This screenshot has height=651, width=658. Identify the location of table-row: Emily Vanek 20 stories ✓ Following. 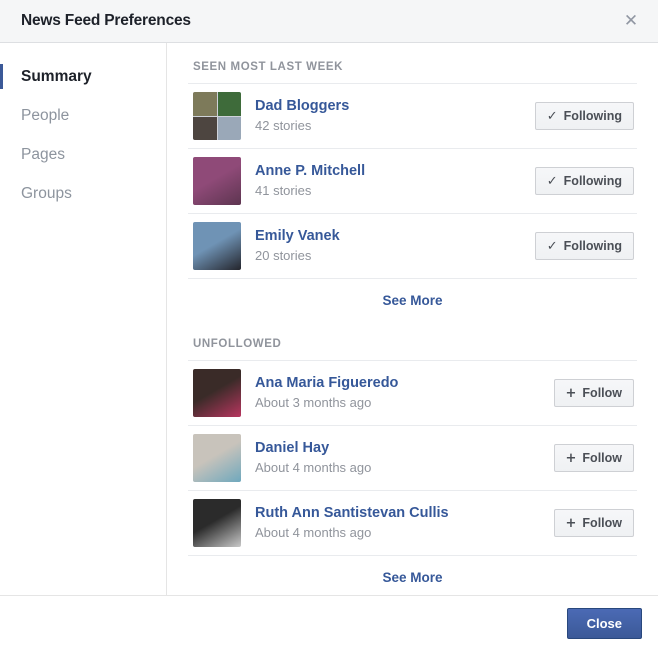
(412, 245).